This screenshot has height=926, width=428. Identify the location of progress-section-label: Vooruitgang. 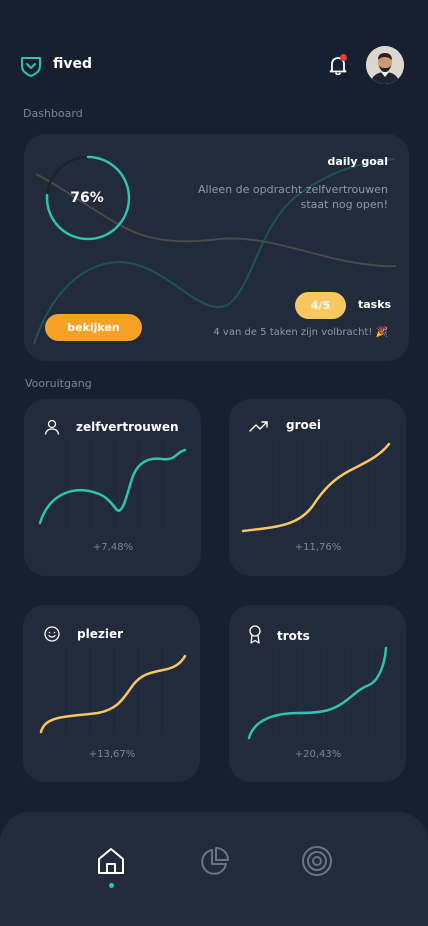
(58, 383).